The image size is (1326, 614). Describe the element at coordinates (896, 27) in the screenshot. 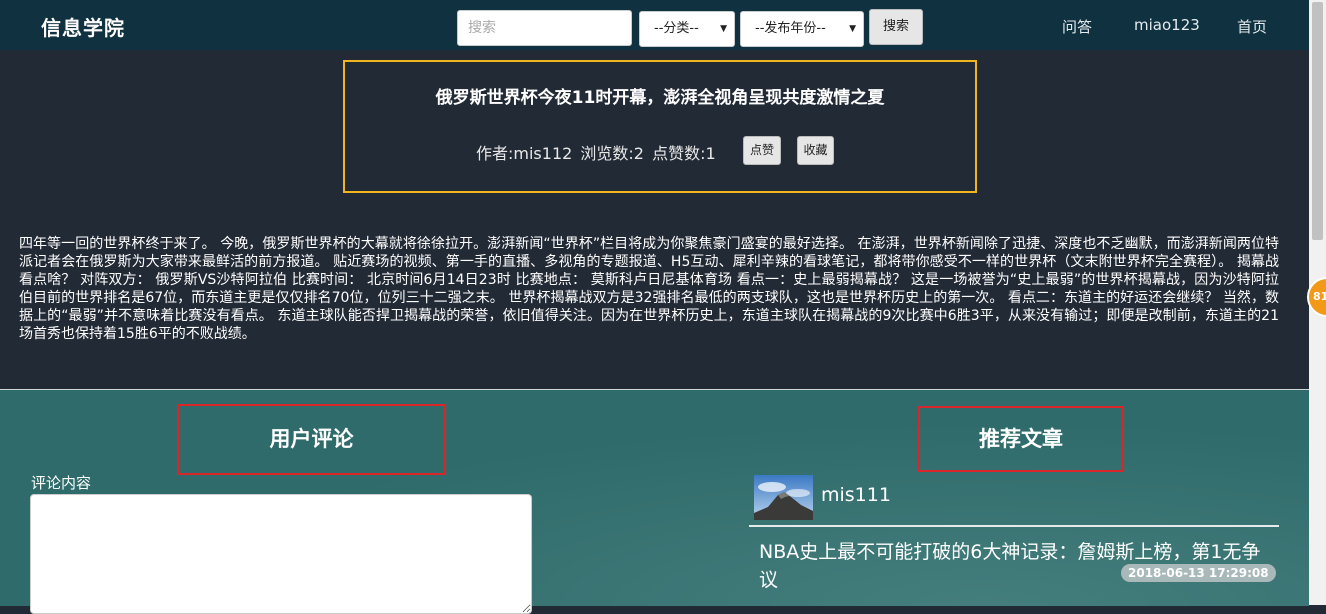

I see `search-button: 搜索` at that location.